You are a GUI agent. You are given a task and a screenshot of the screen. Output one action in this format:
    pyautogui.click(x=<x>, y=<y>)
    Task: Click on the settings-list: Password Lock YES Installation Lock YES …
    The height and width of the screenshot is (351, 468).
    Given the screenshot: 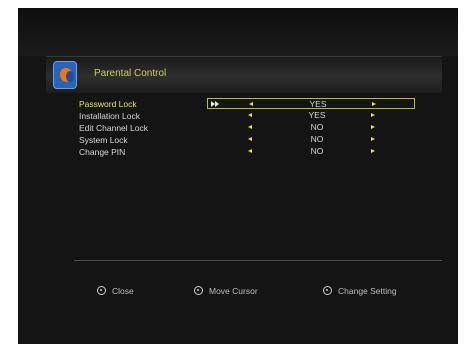 What is the action you would take?
    pyautogui.click(x=244, y=128)
    